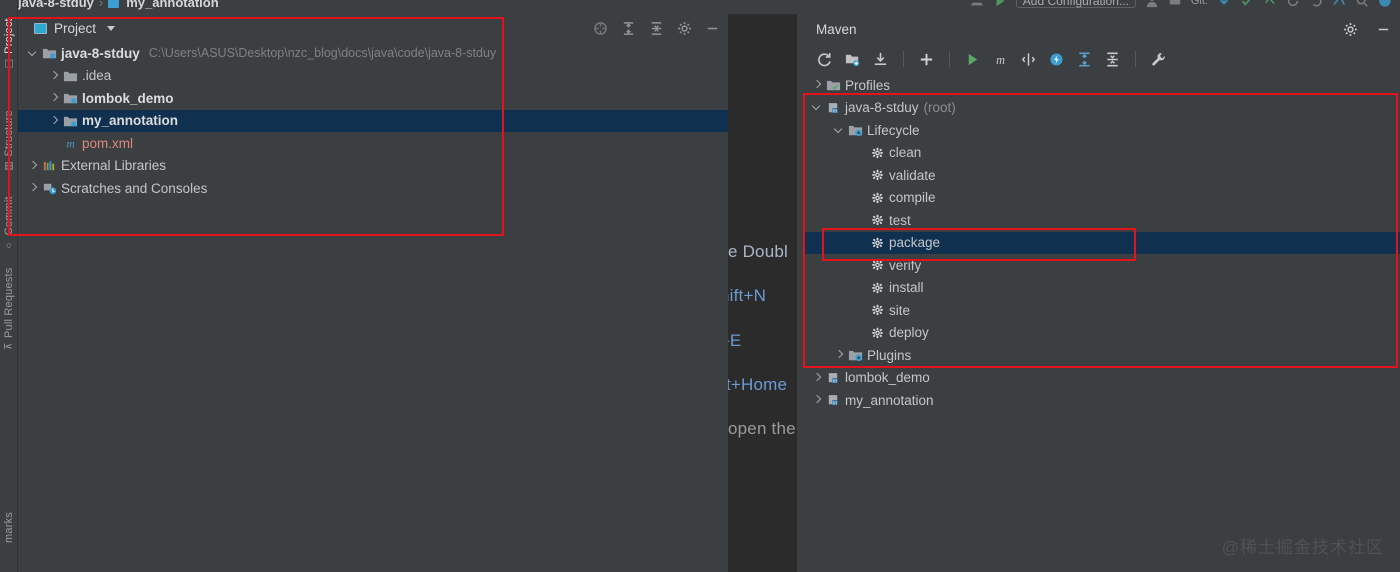 The image size is (1400, 572). Describe the element at coordinates (1102, 288) in the screenshot. I see `maven-tree-row: install` at that location.